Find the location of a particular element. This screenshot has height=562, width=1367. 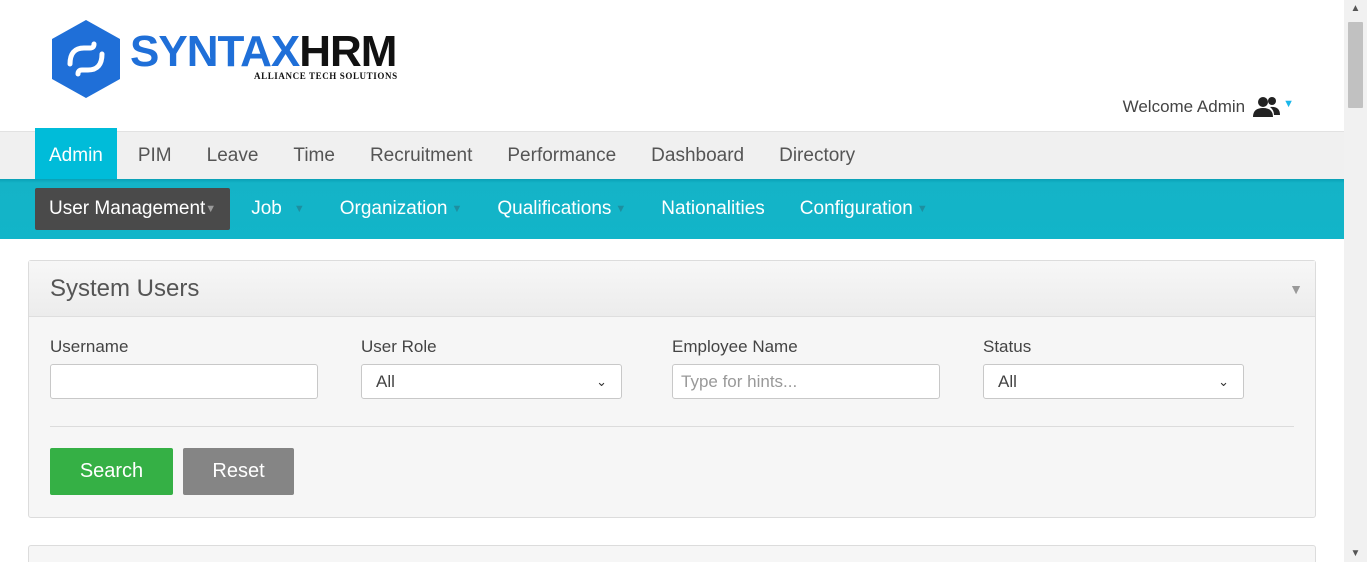

caret-down-icon: ▼ is located at coordinates (1288, 104).